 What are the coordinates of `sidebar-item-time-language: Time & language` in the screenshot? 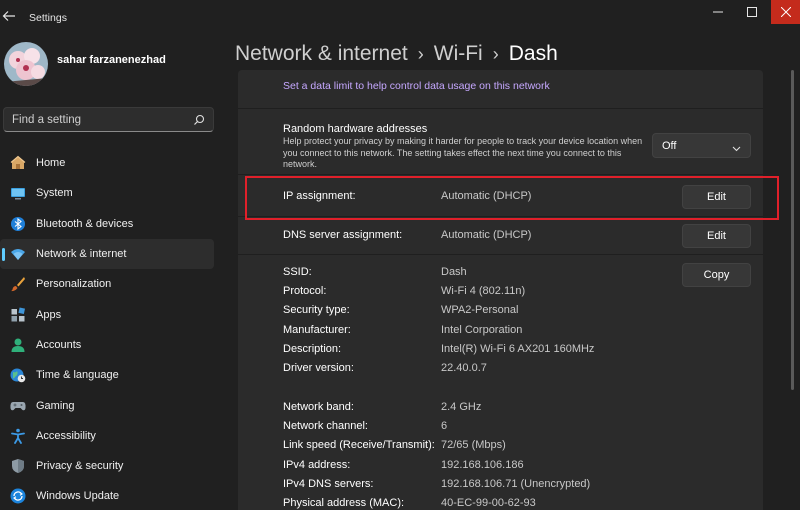 It's located at (107, 375).